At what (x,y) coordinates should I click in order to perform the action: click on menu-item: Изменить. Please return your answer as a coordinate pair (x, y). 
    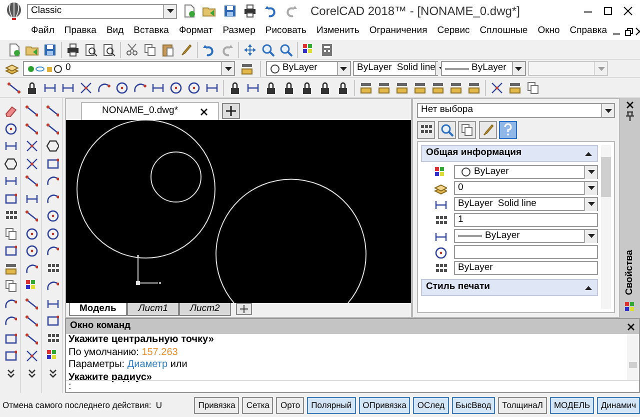
    Looking at the image, I should click on (337, 31).